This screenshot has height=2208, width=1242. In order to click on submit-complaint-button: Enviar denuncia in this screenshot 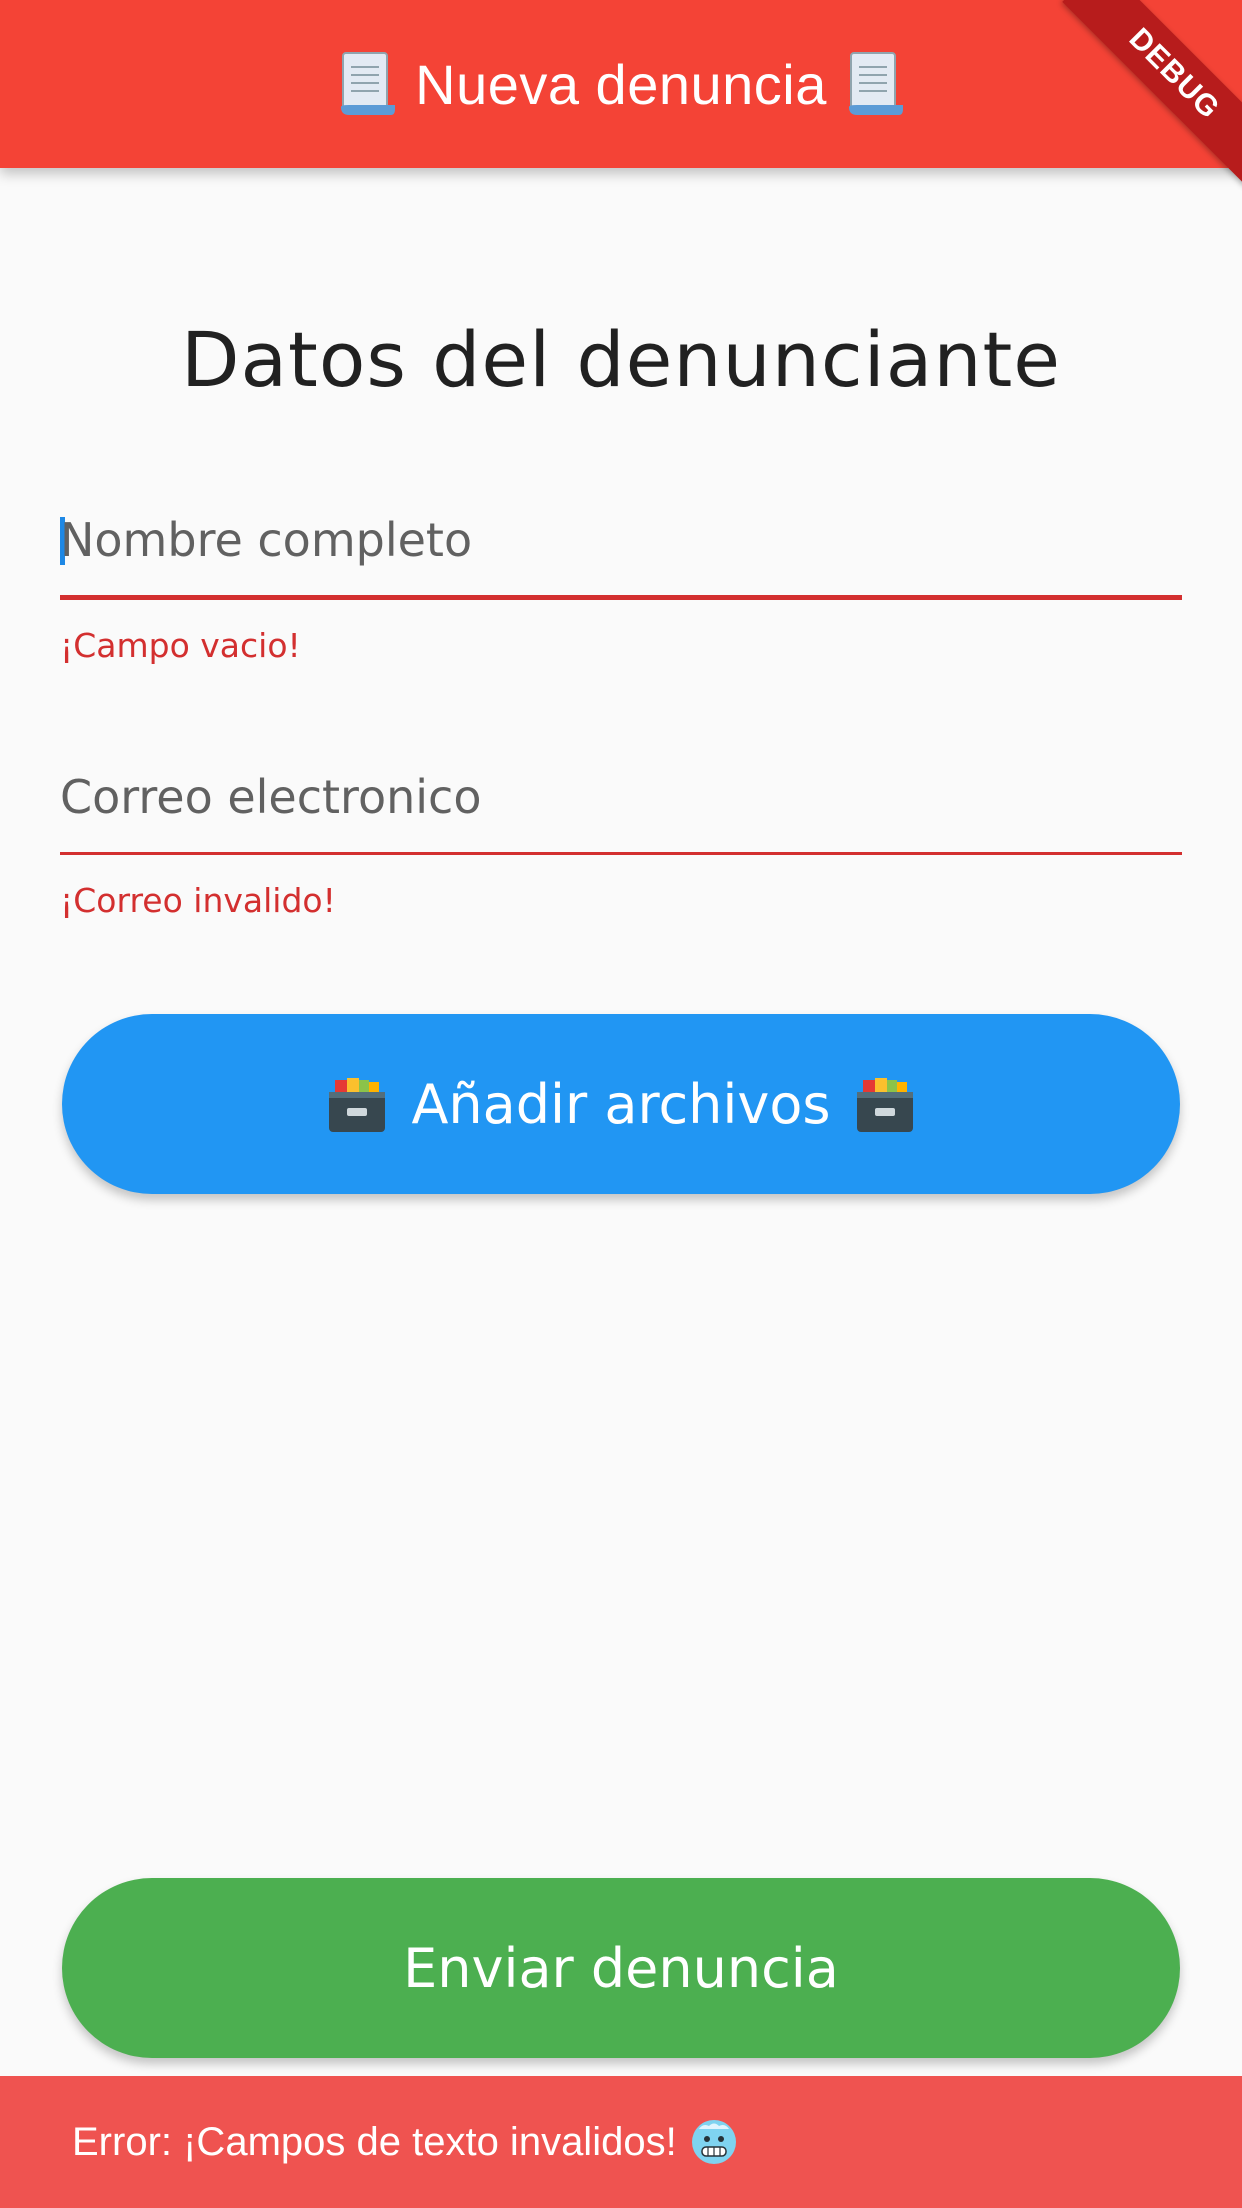, I will do `click(621, 1968)`.